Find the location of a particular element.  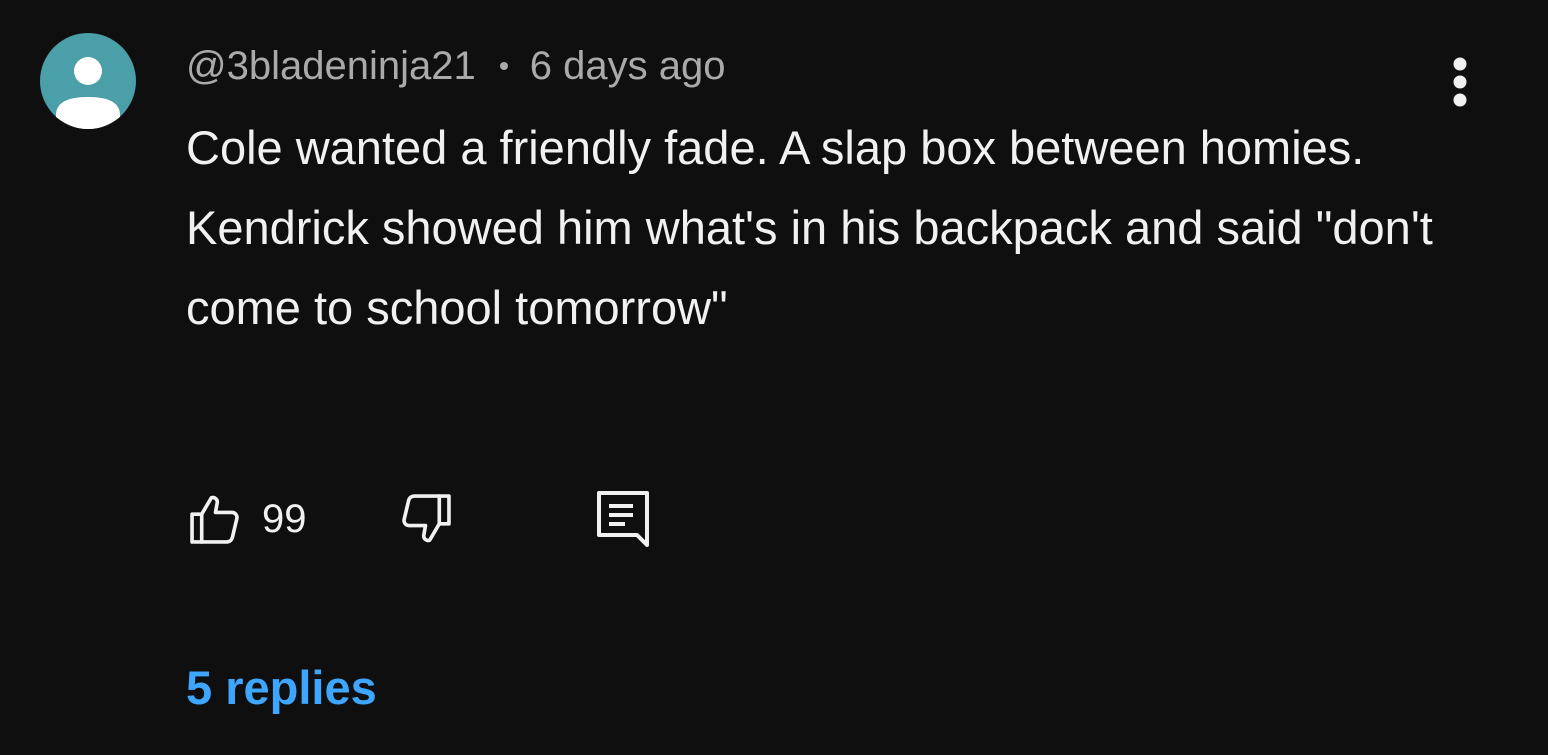

thumb-down-icon is located at coordinates (426, 518).